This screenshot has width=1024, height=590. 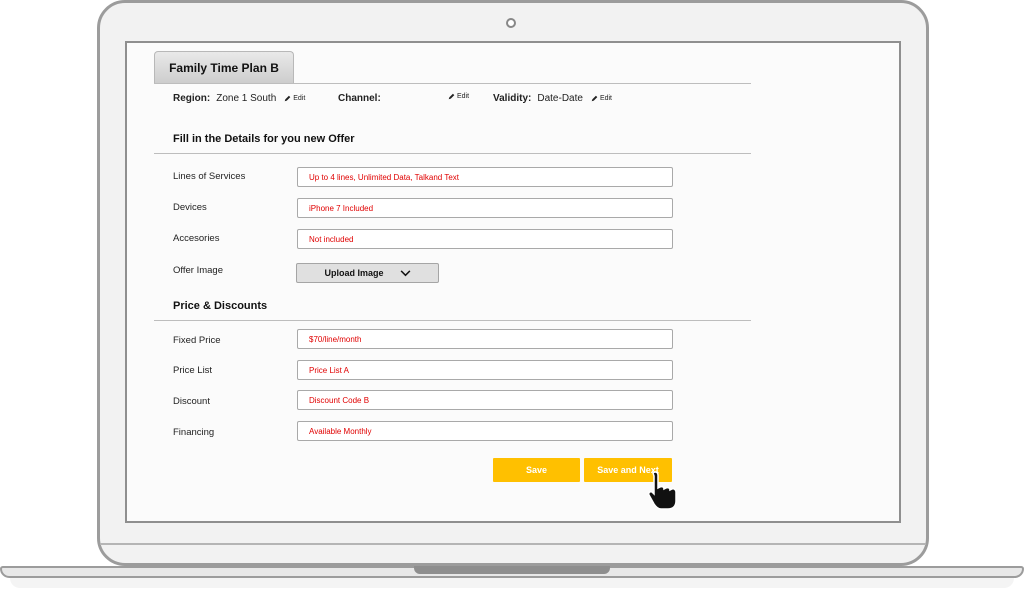 What do you see at coordinates (354, 273) in the screenshot?
I see `upload-image-label: Upload Image` at bounding box center [354, 273].